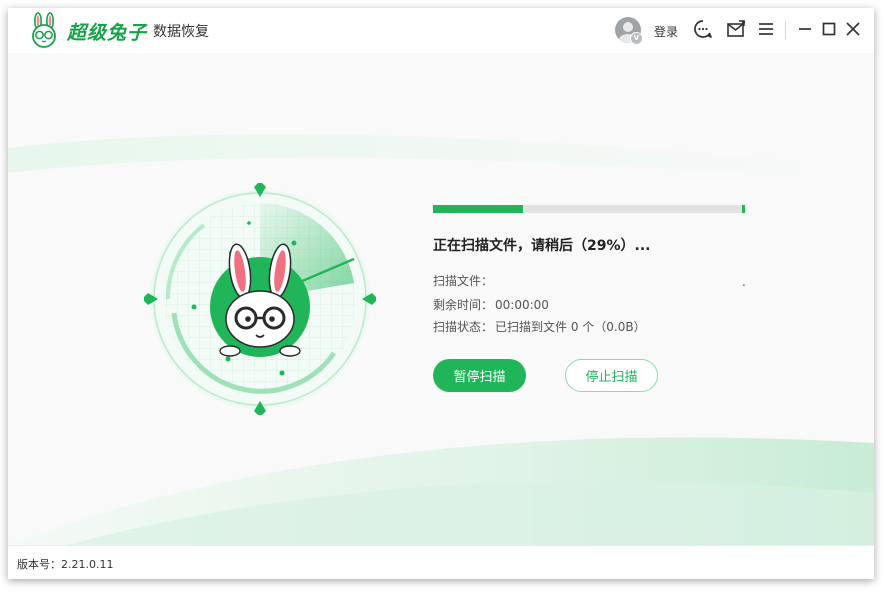  I want to click on support-chat-icon, so click(703, 29).